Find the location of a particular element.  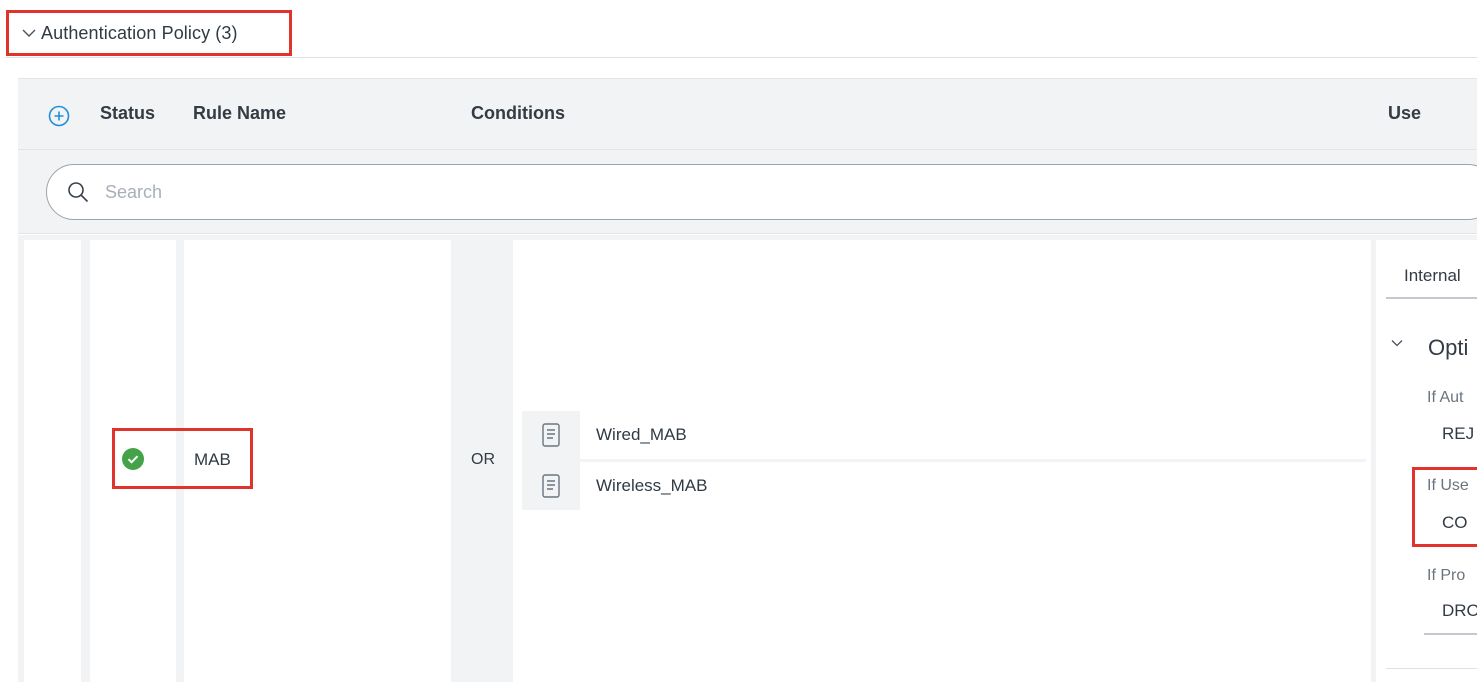

section-title: Authentication Policy (3) is located at coordinates (139, 32).